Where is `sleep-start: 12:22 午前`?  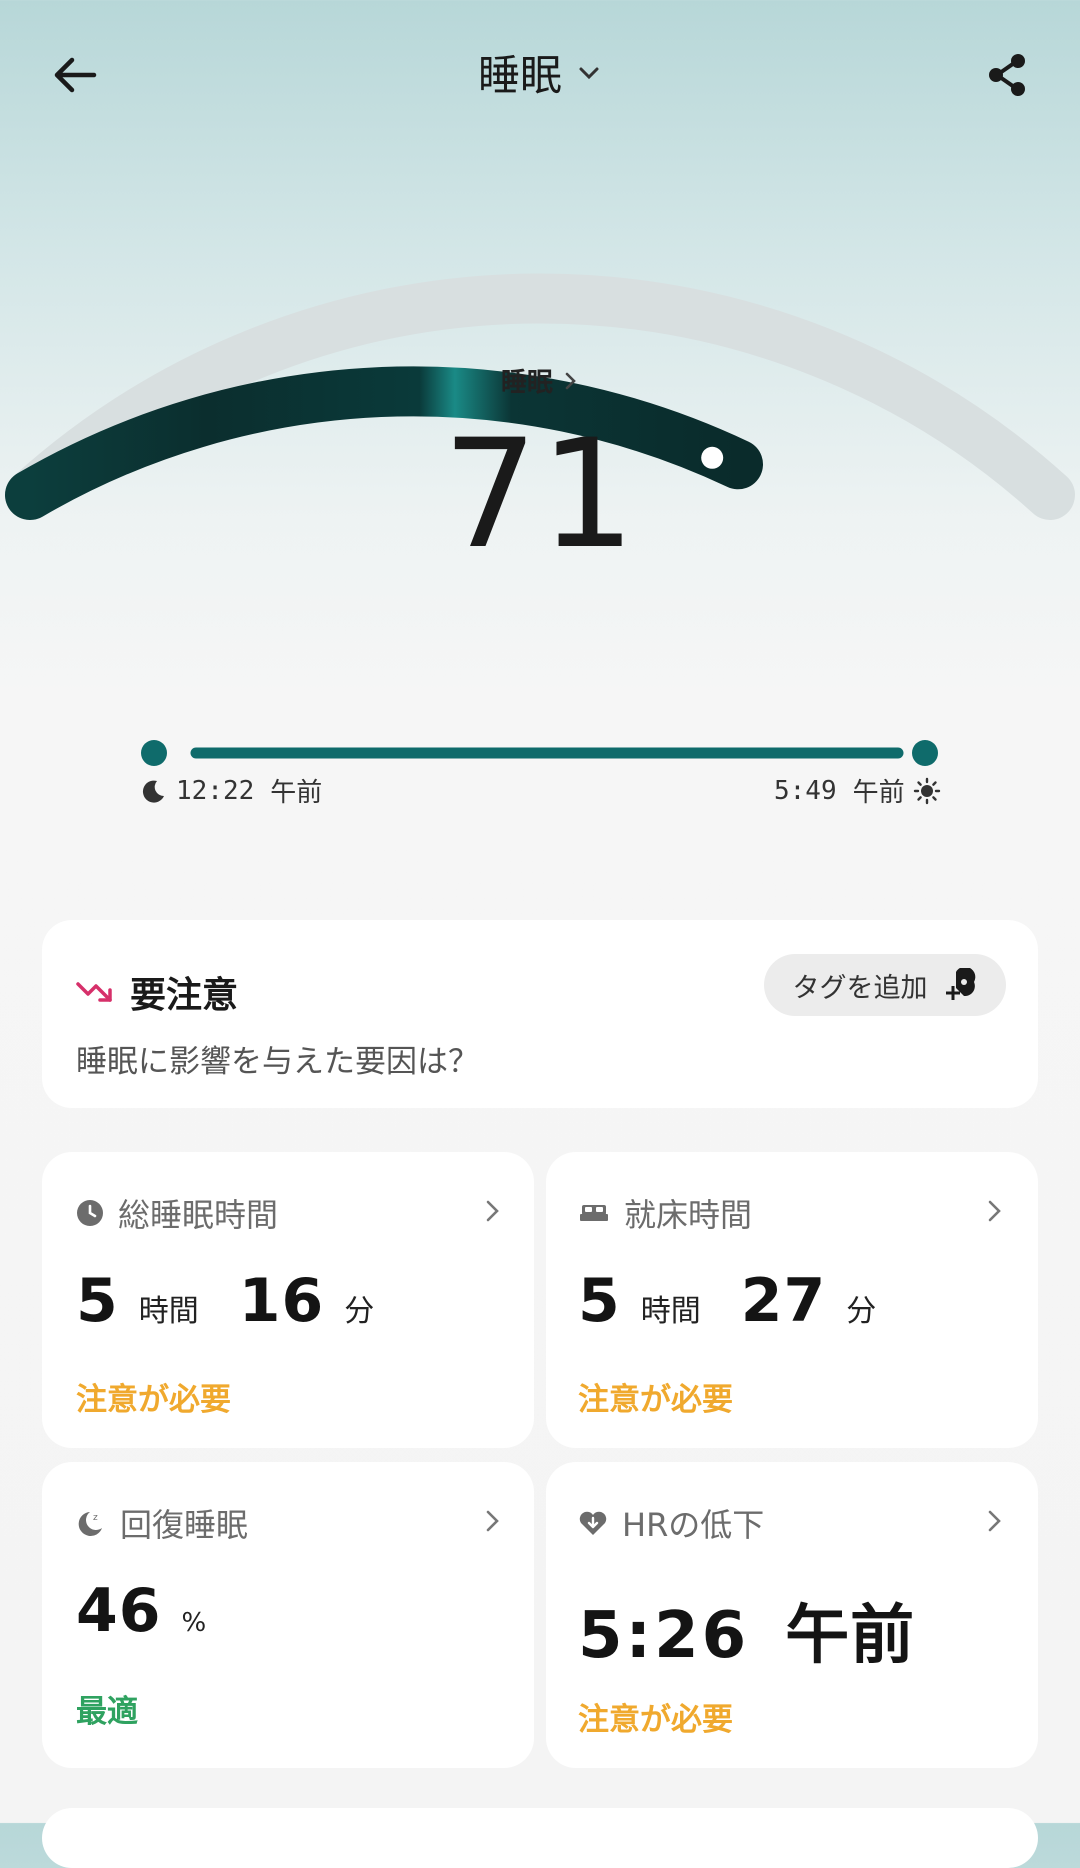 sleep-start: 12:22 午前 is located at coordinates (231, 790).